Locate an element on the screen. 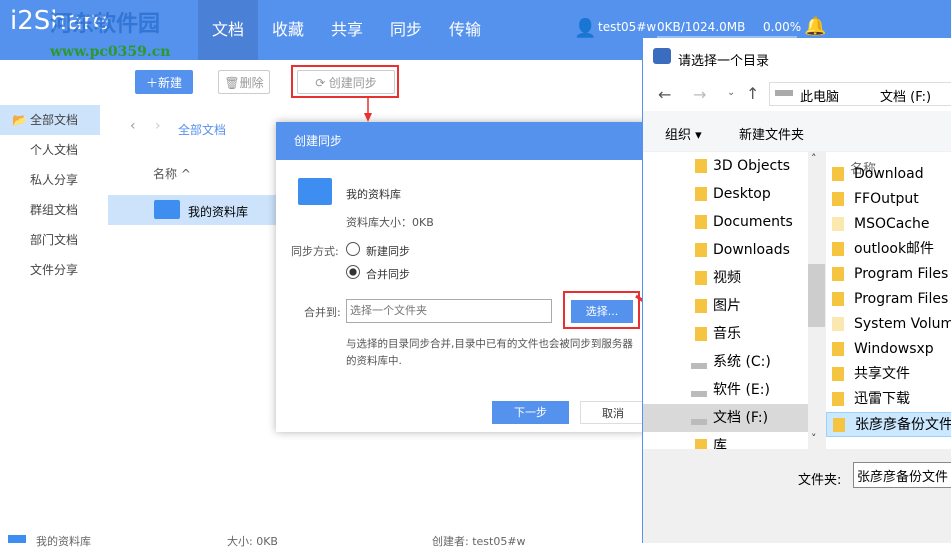  list-item: System Volume Information is located at coordinates (888, 324).